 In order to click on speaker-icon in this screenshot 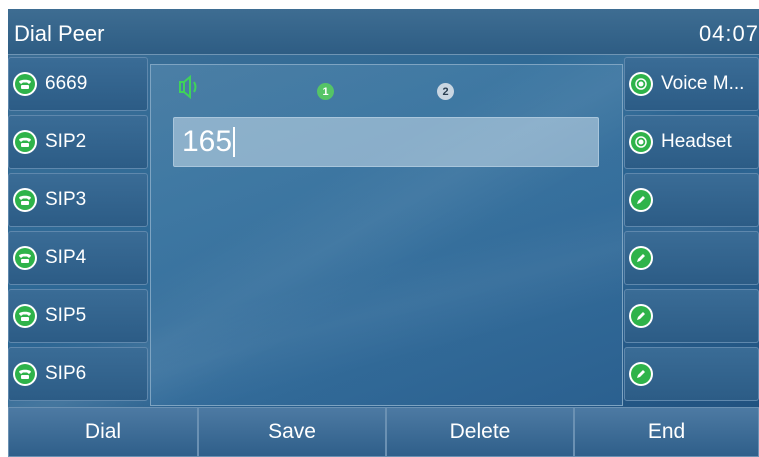, I will do `click(191, 89)`.